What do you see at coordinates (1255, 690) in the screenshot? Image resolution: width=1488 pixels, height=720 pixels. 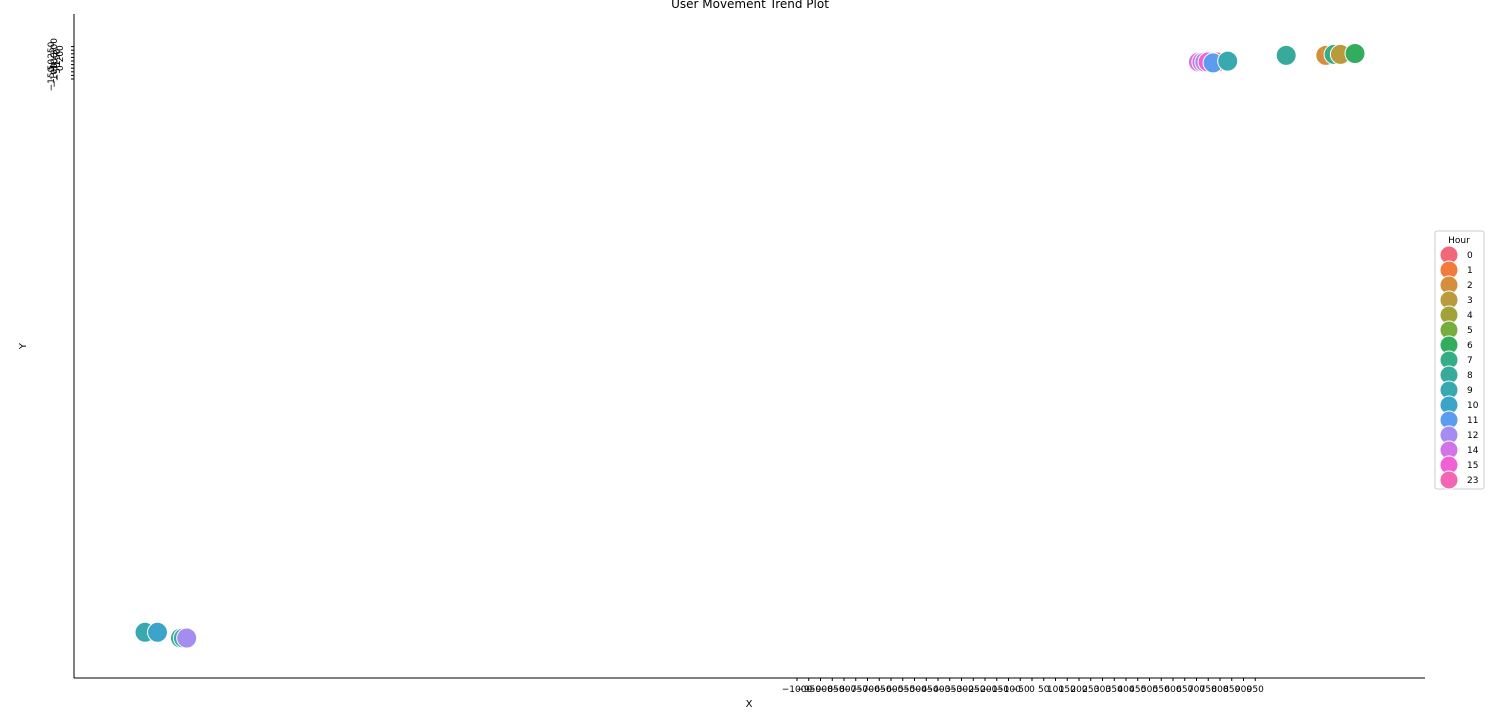 I see `x-tick-label: 950` at bounding box center [1255, 690].